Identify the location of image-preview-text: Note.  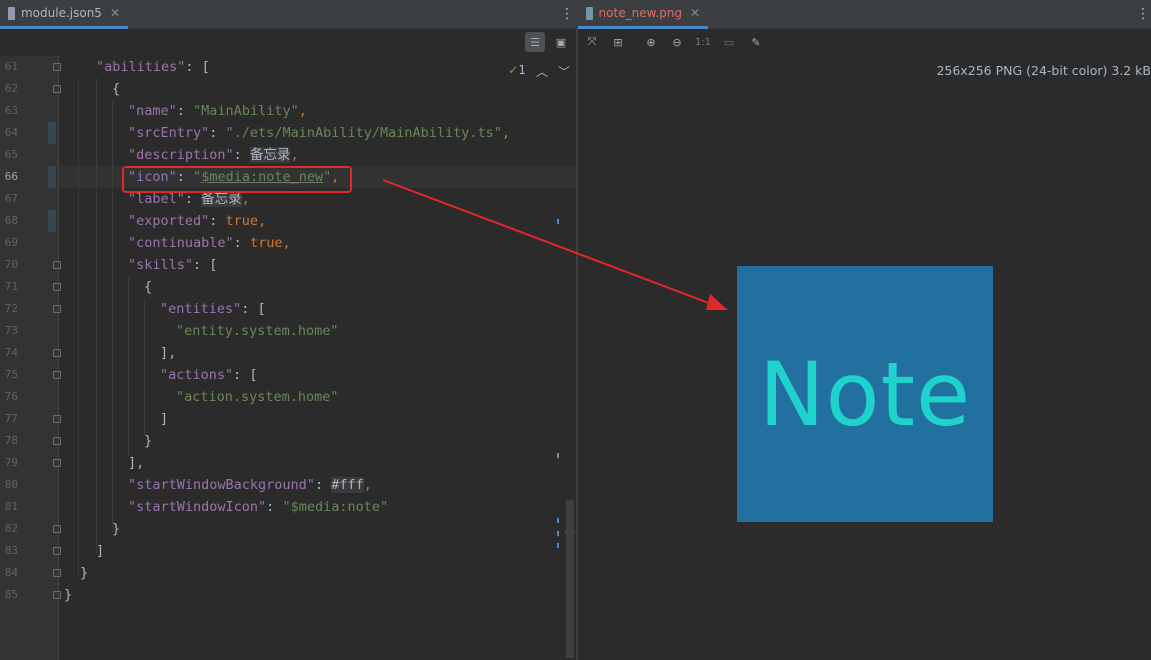
(865, 394).